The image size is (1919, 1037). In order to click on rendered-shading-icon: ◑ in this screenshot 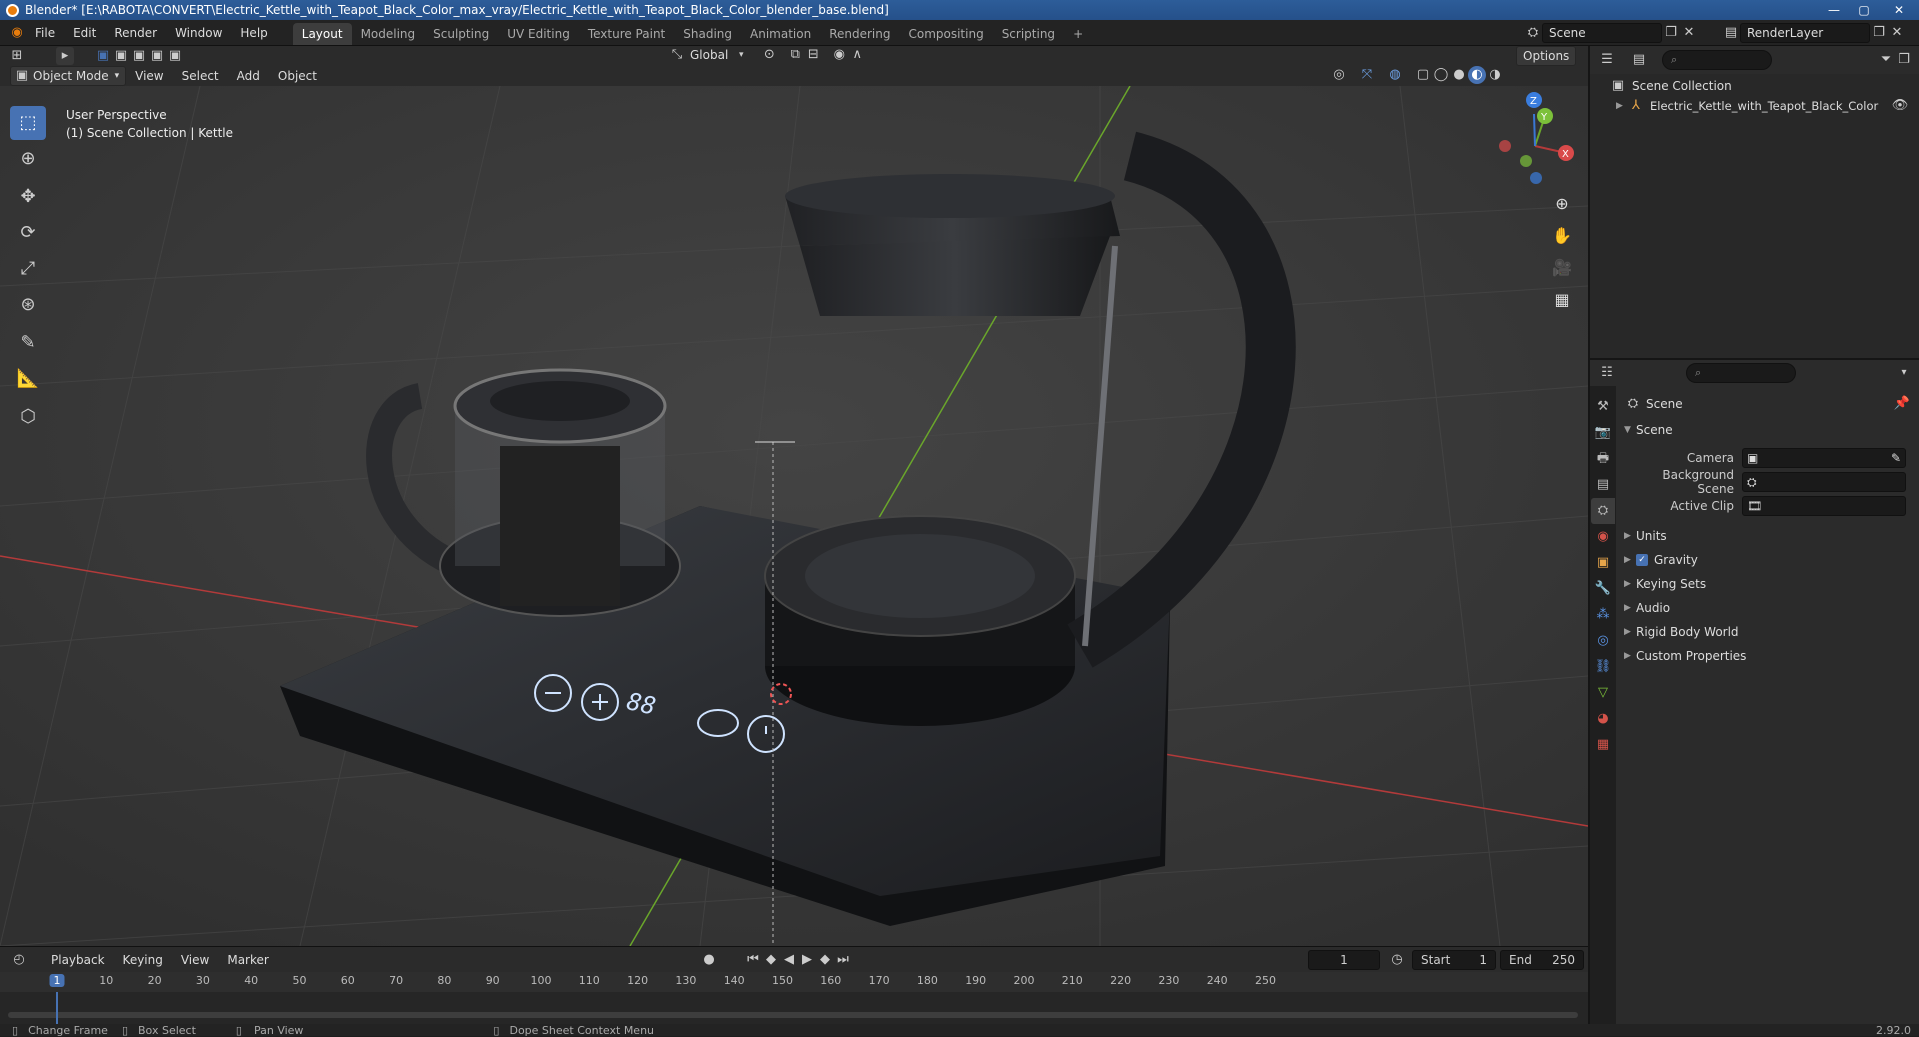, I will do `click(1495, 75)`.